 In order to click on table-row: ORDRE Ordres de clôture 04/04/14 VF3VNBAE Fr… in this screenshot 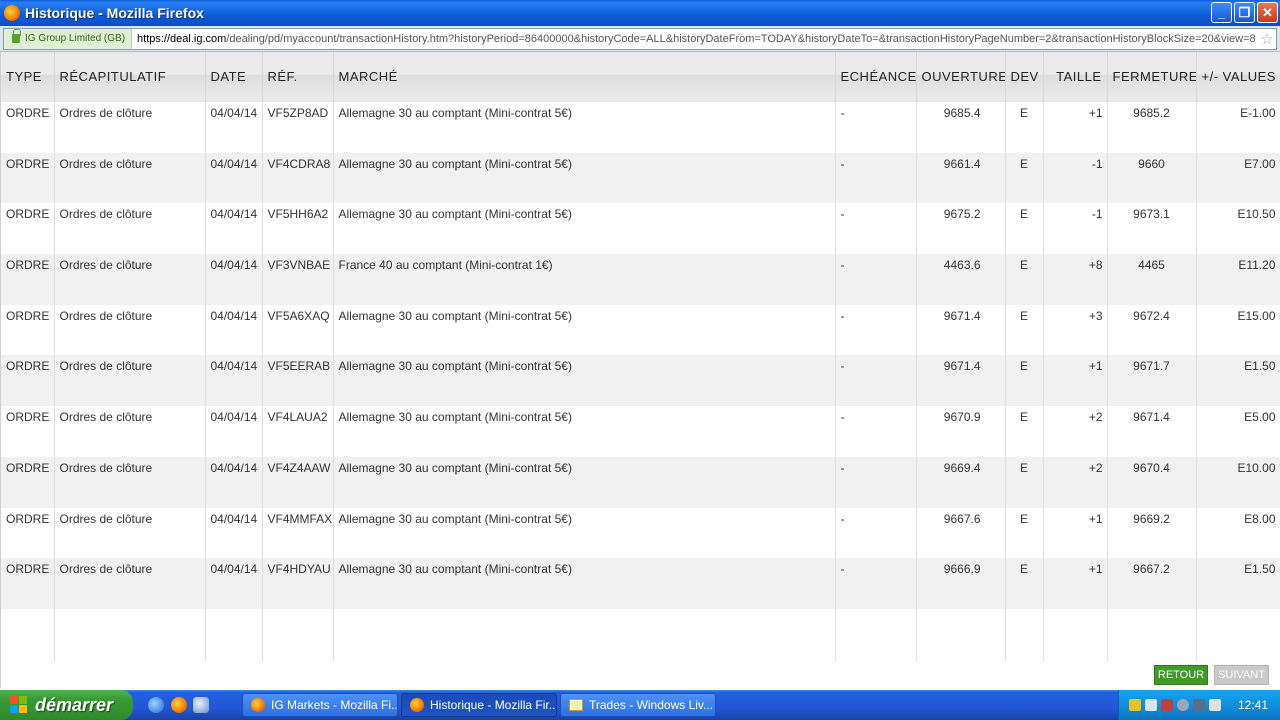, I will do `click(640, 279)`.